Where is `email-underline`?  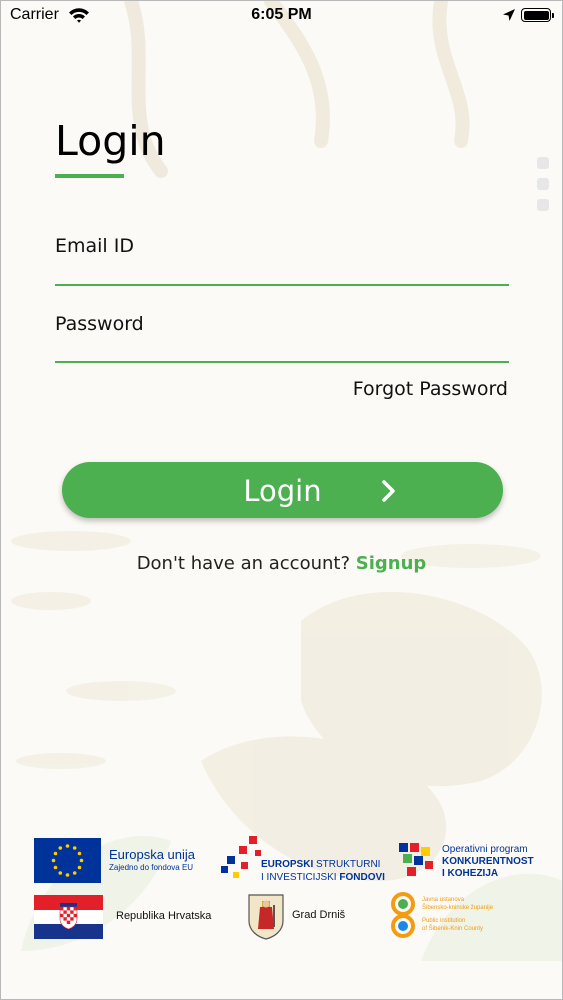
email-underline is located at coordinates (282, 285).